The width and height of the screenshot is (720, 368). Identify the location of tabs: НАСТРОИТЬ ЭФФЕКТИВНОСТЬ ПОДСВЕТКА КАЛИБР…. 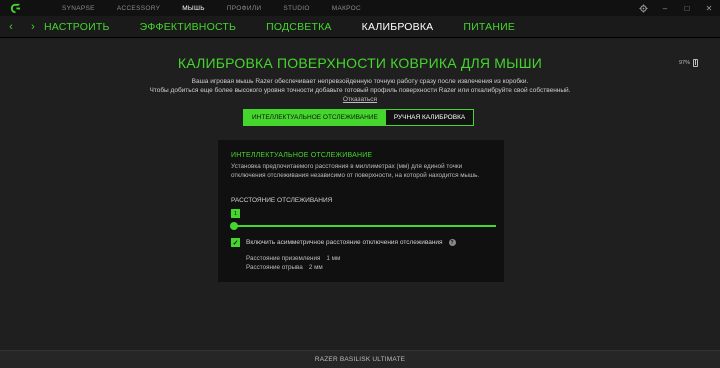
(294, 27).